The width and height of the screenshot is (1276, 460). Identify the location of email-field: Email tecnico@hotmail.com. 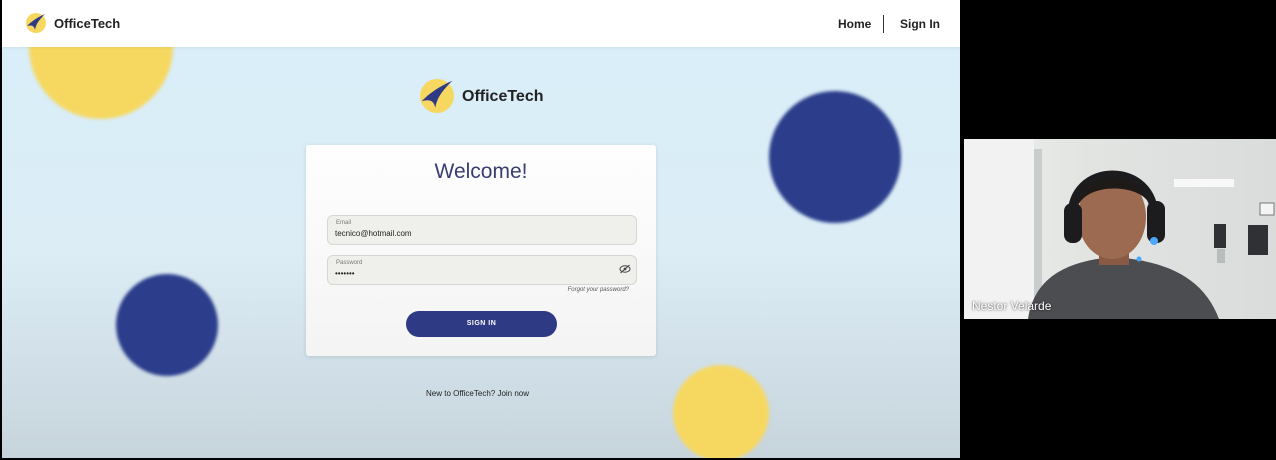
(482, 230).